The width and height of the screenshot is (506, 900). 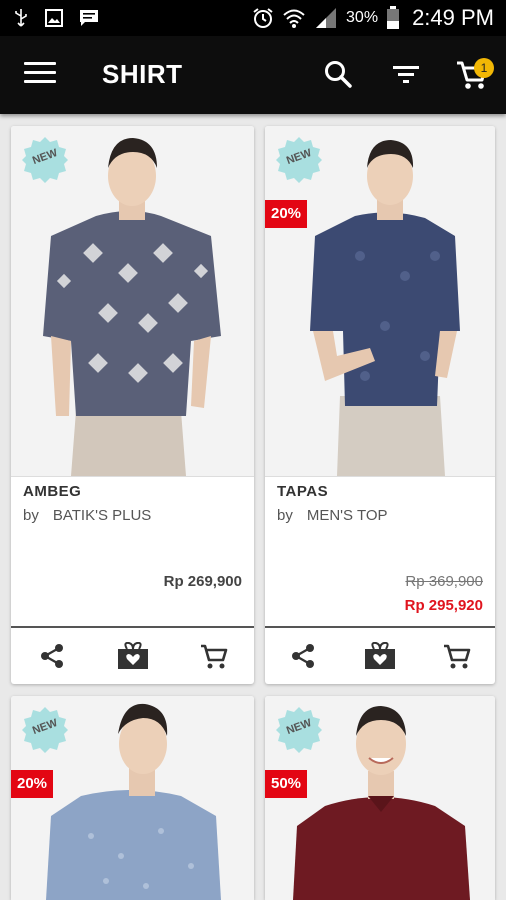 What do you see at coordinates (303, 491) in the screenshot?
I see `product-name: TAPAS` at bounding box center [303, 491].